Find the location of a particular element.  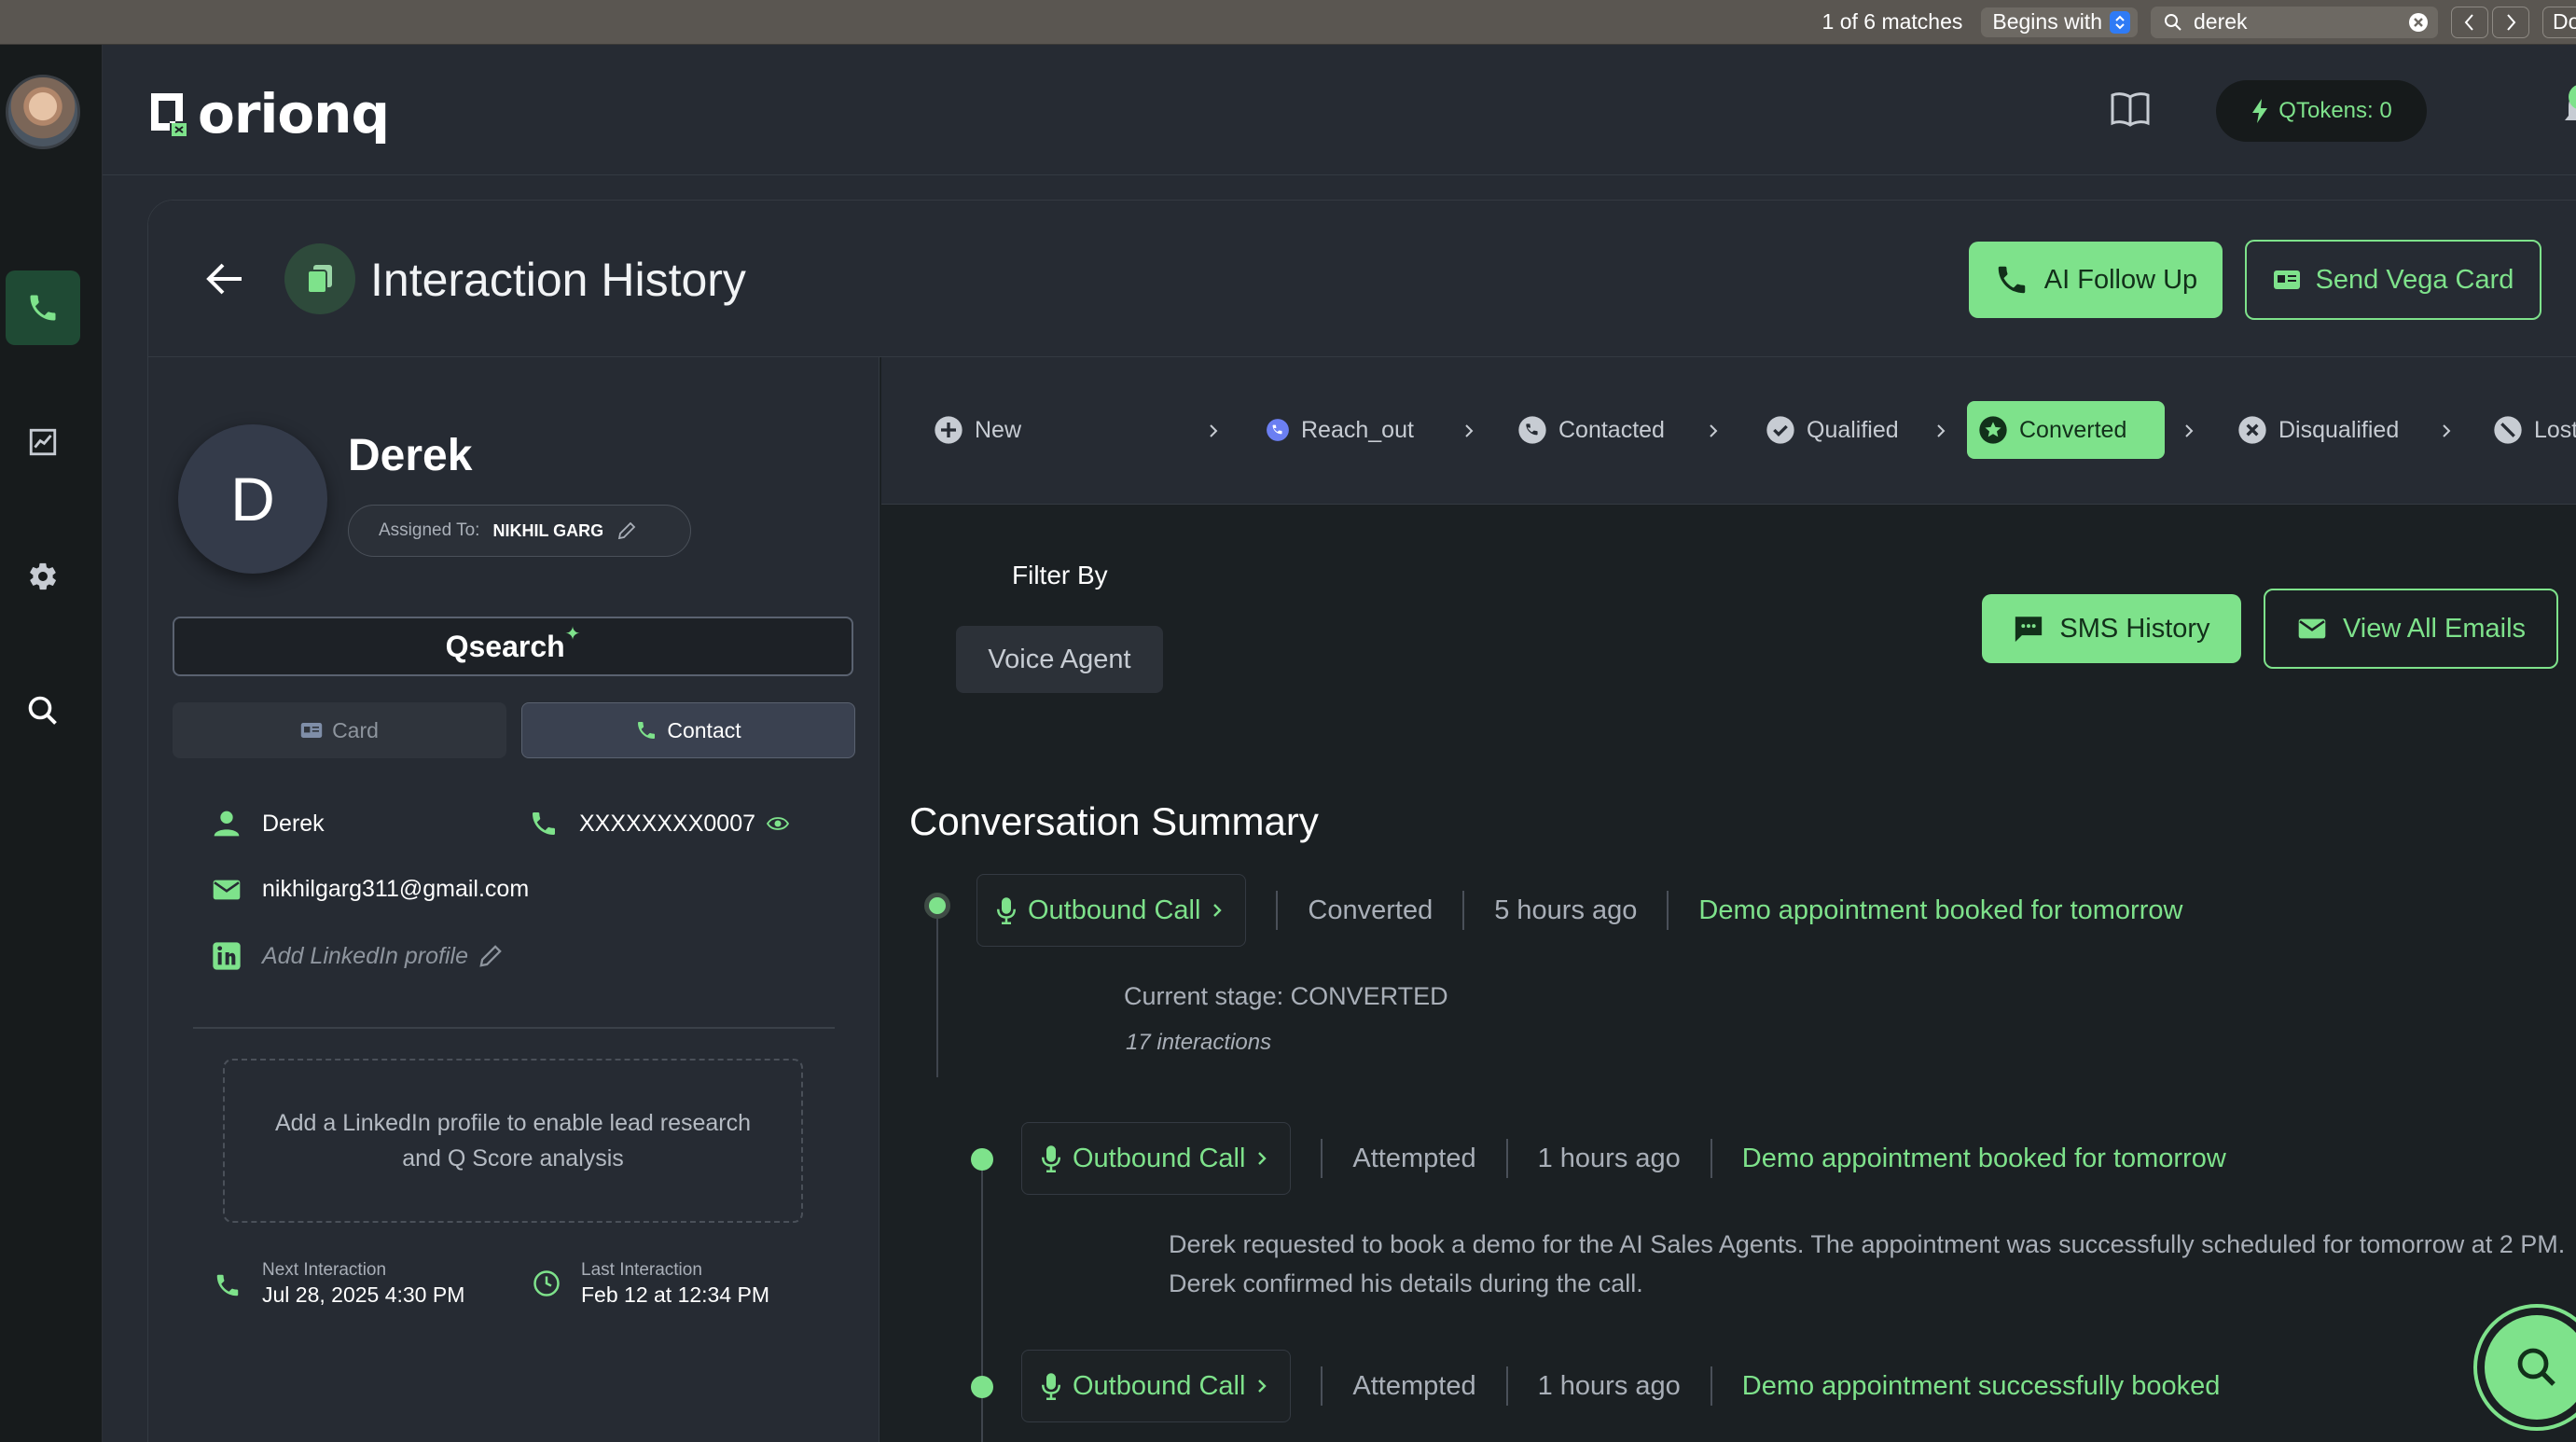

stage-converted: Converted is located at coordinates (2066, 430).